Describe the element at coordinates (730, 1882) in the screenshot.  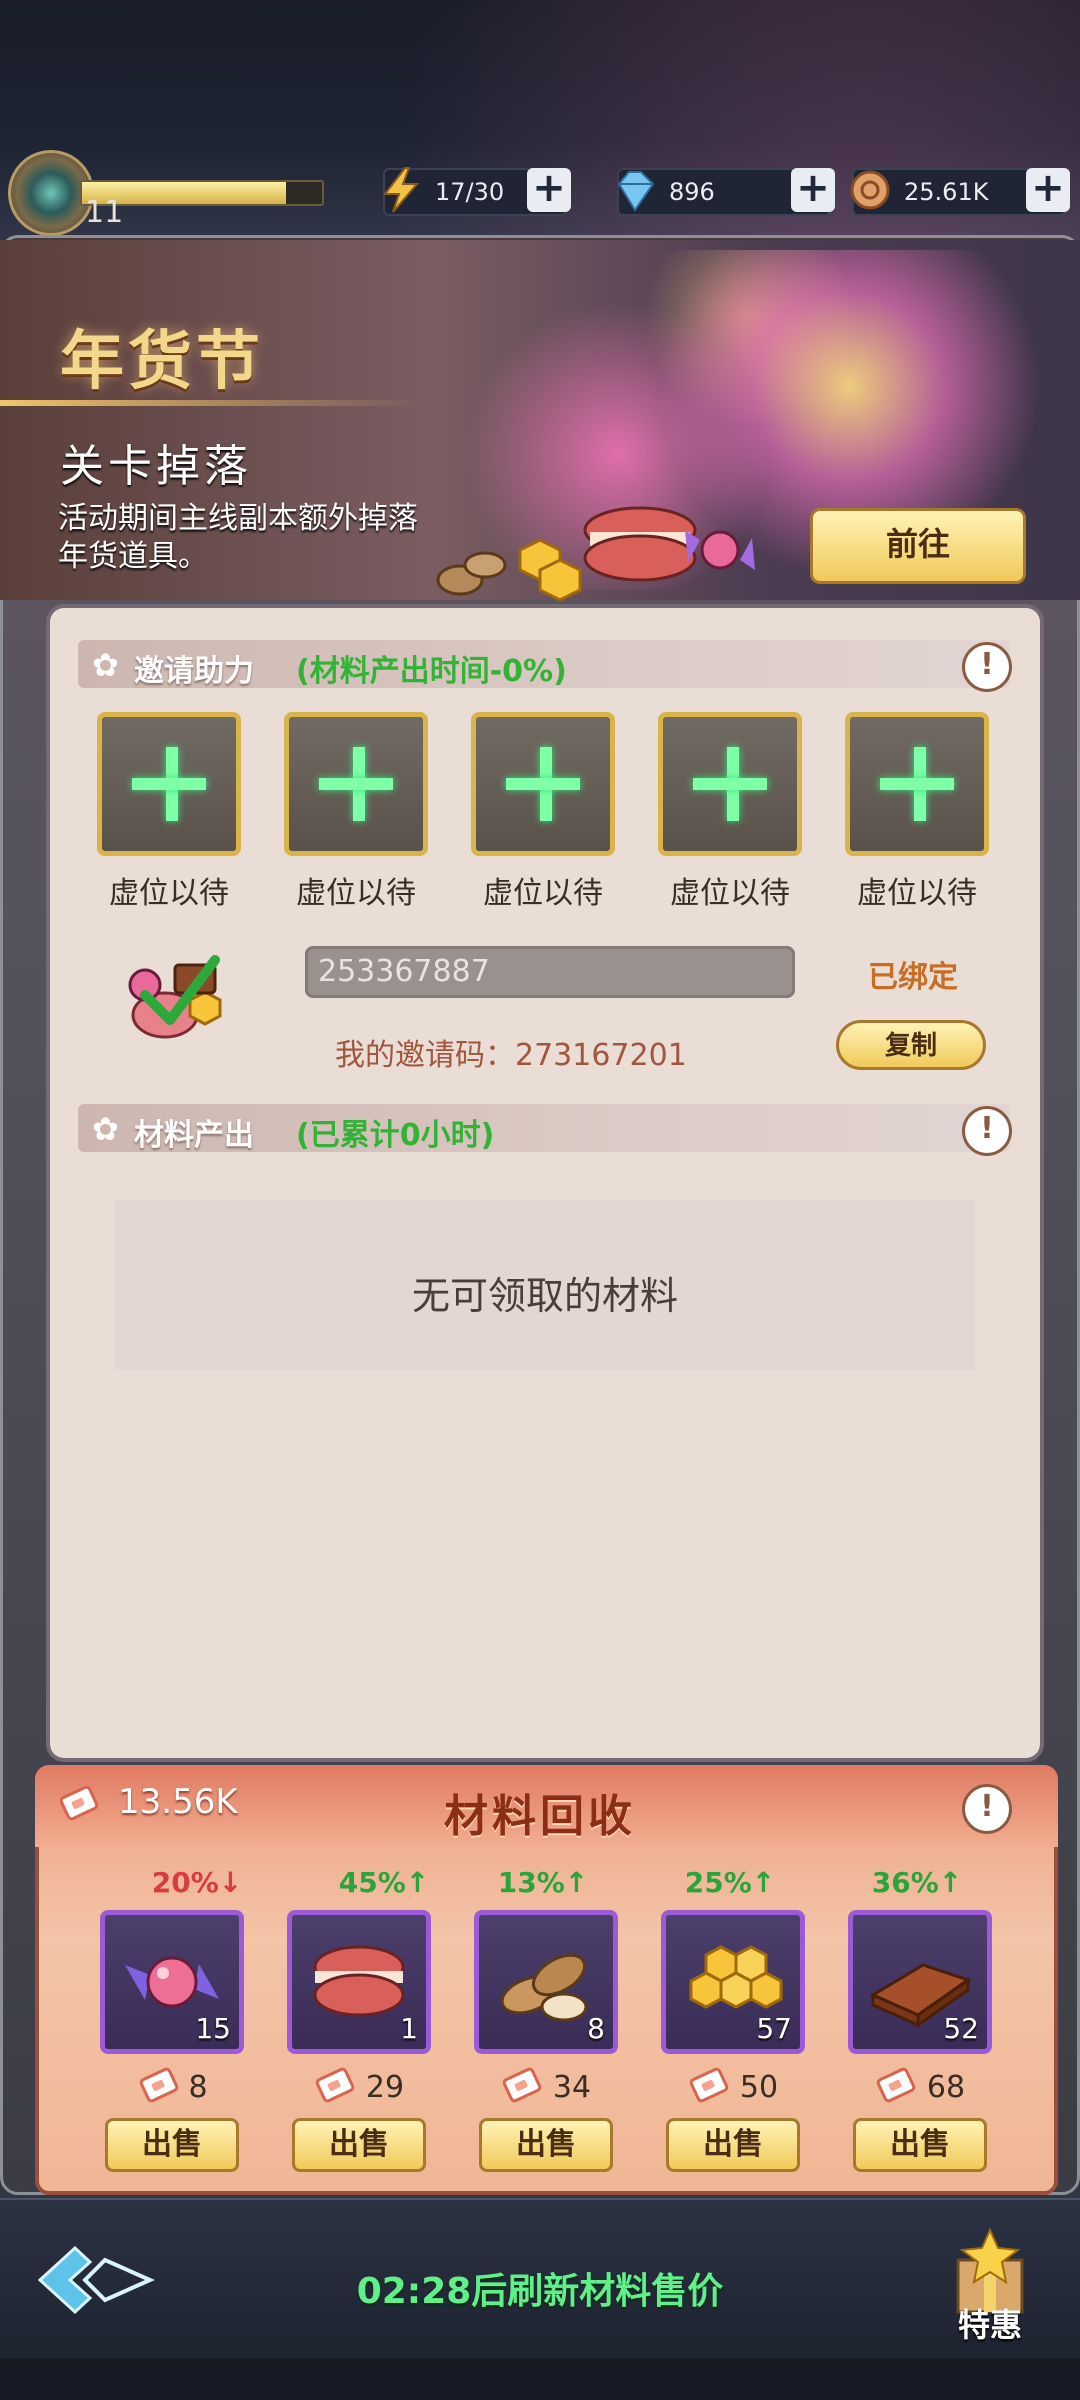
I see `price-change: 25%↑` at that location.